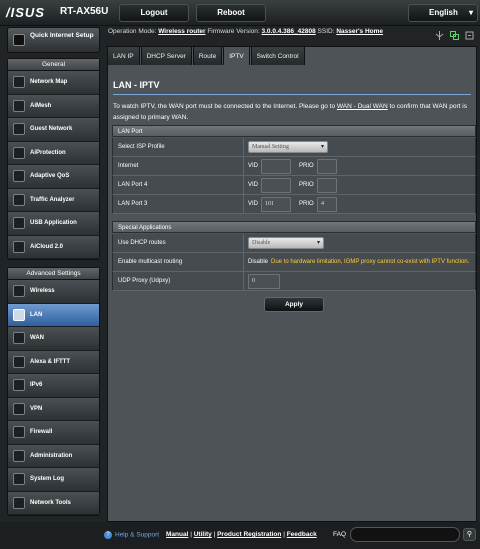  What do you see at coordinates (231, 13) in the screenshot?
I see `reboot-button: Reboot` at bounding box center [231, 13].